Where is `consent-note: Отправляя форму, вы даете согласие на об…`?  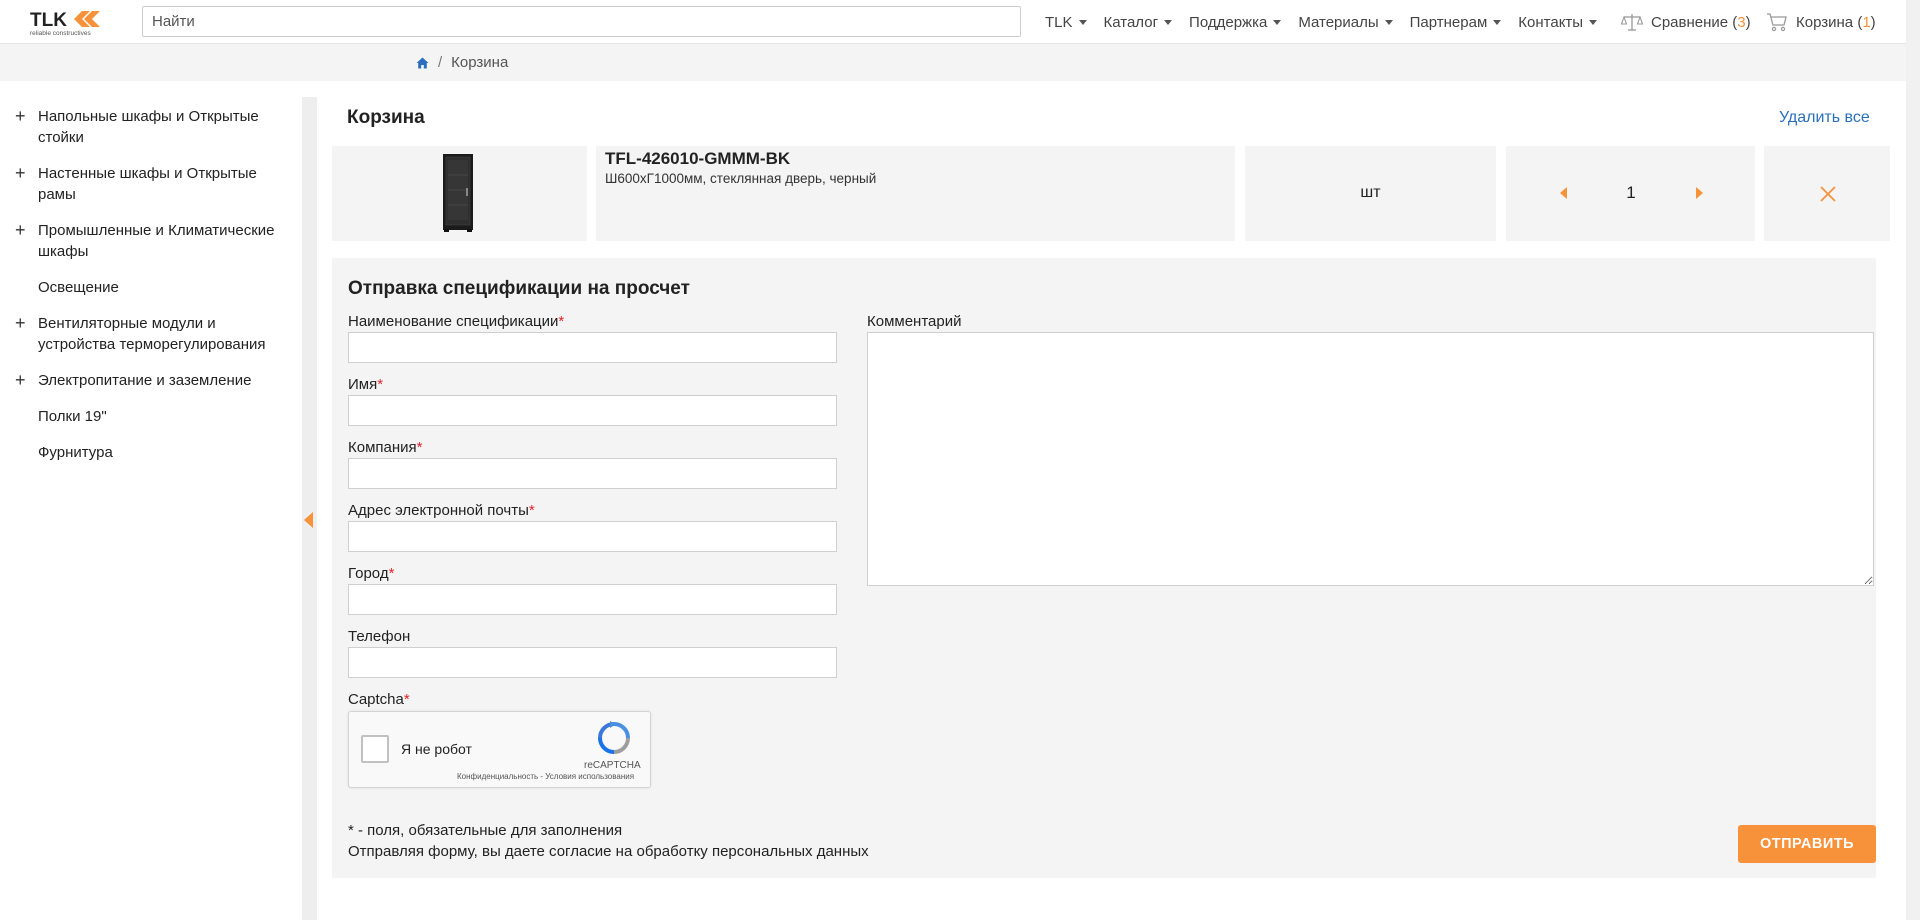
consent-note: Отправляя форму, вы даете согласие на об… is located at coordinates (608, 851).